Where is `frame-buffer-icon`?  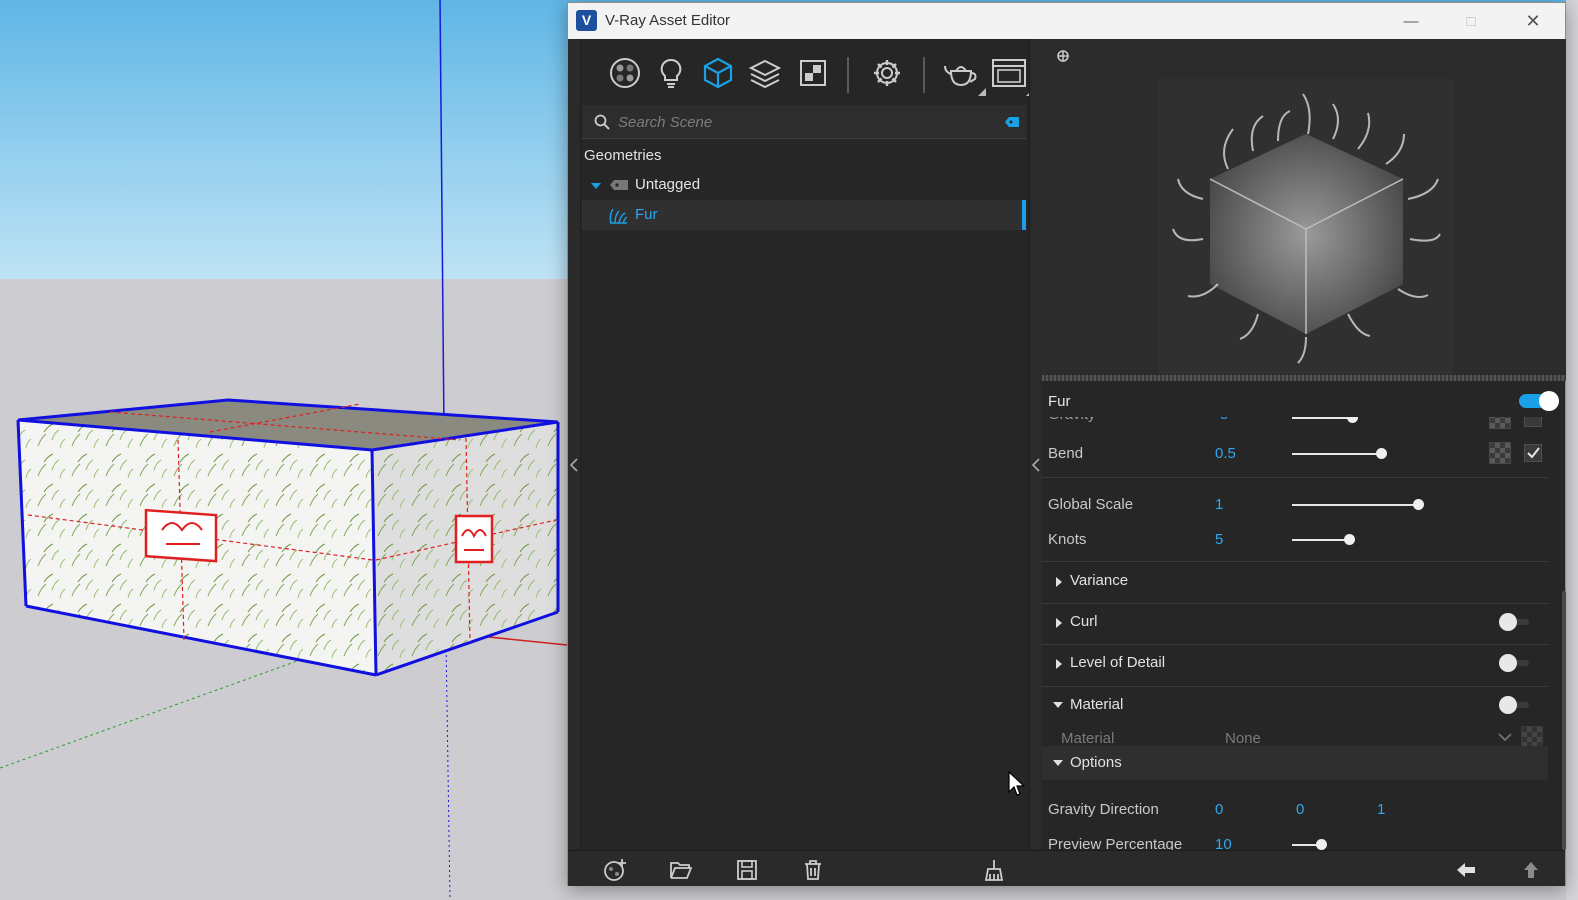 frame-buffer-icon is located at coordinates (1009, 73).